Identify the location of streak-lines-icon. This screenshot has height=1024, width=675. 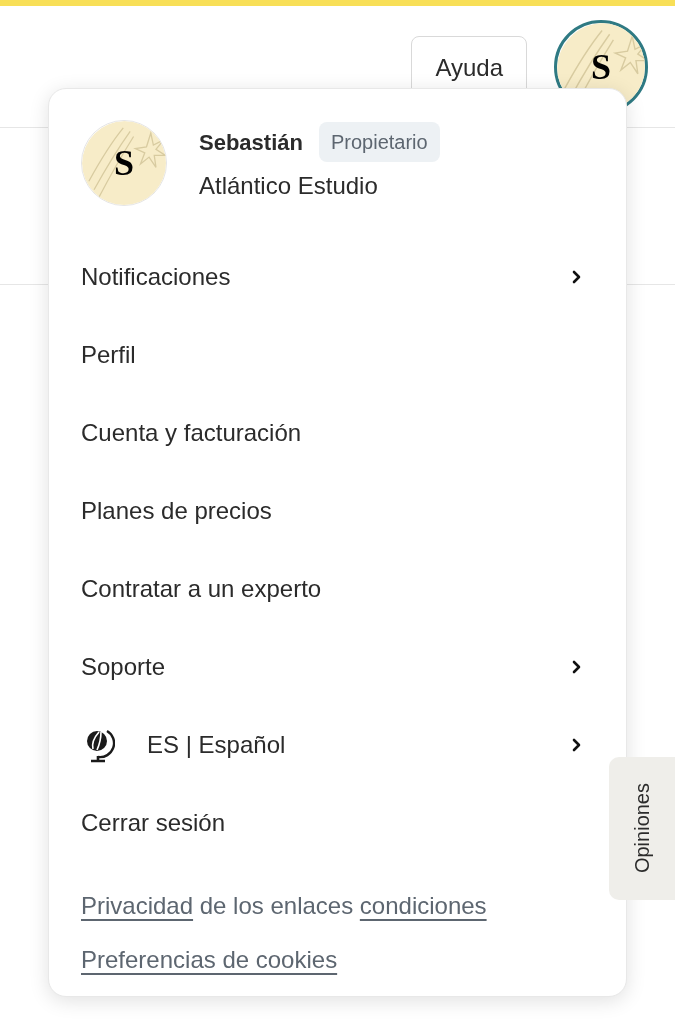
(111, 162).